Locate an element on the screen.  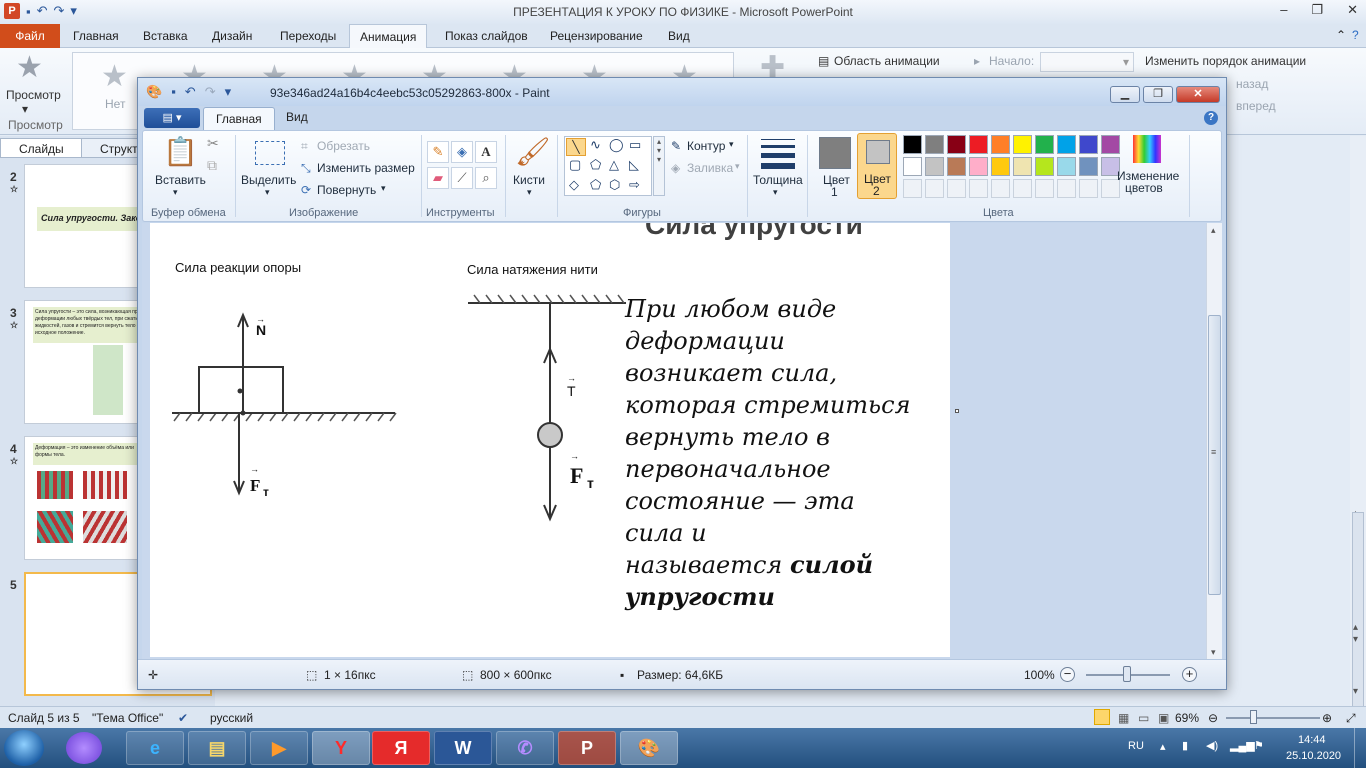
tab-transitions: Переходы is located at coordinates (308, 36).